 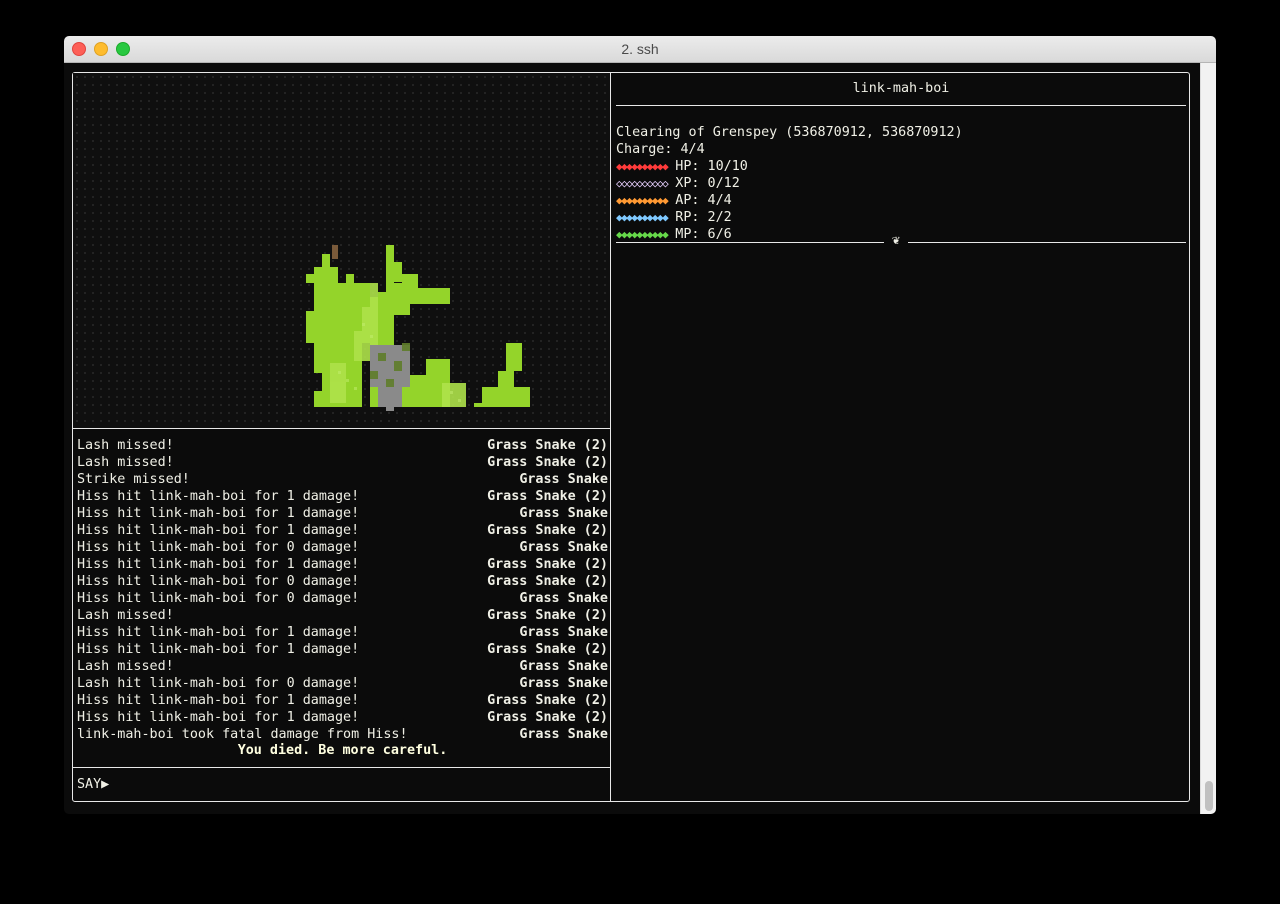 I want to click on stat-xp: ◇◇◇◇◇◇◇◇◇◇ XP: 0/12, so click(x=678, y=183).